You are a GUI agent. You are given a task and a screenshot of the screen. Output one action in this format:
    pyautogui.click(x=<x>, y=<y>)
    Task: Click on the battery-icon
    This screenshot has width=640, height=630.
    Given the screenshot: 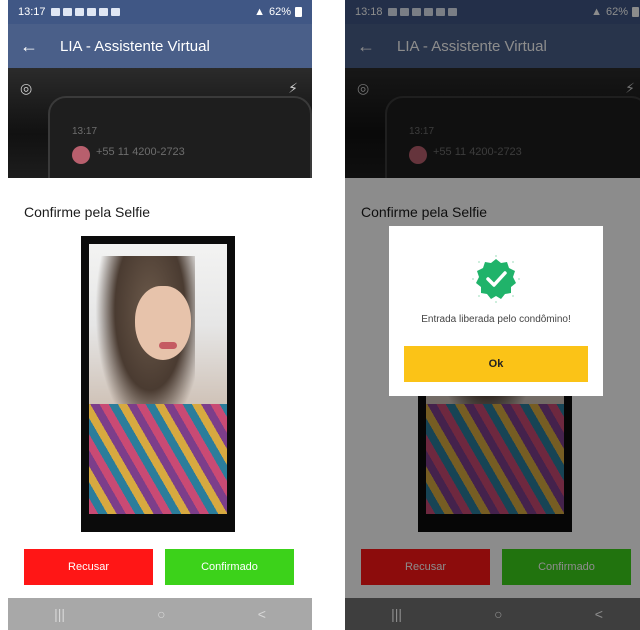 What is the action you would take?
    pyautogui.click(x=298, y=12)
    